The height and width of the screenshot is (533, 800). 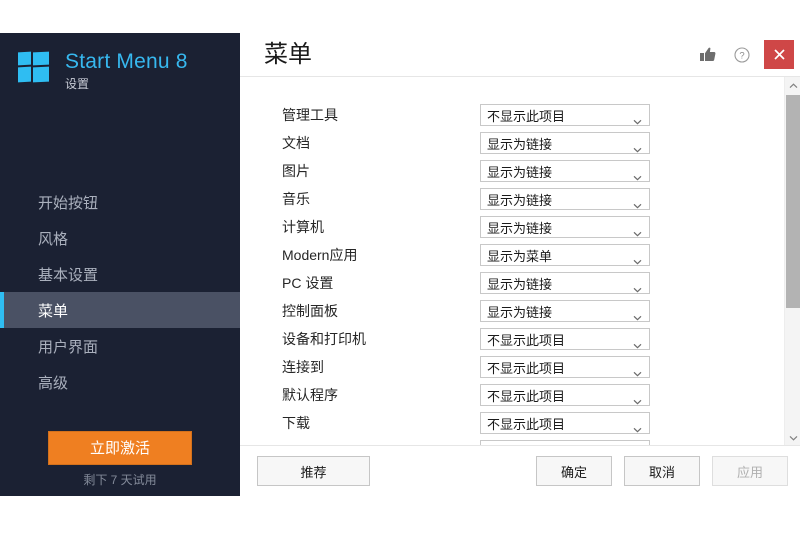 I want to click on brand-text: Start Menu 8 设置, so click(x=126, y=70).